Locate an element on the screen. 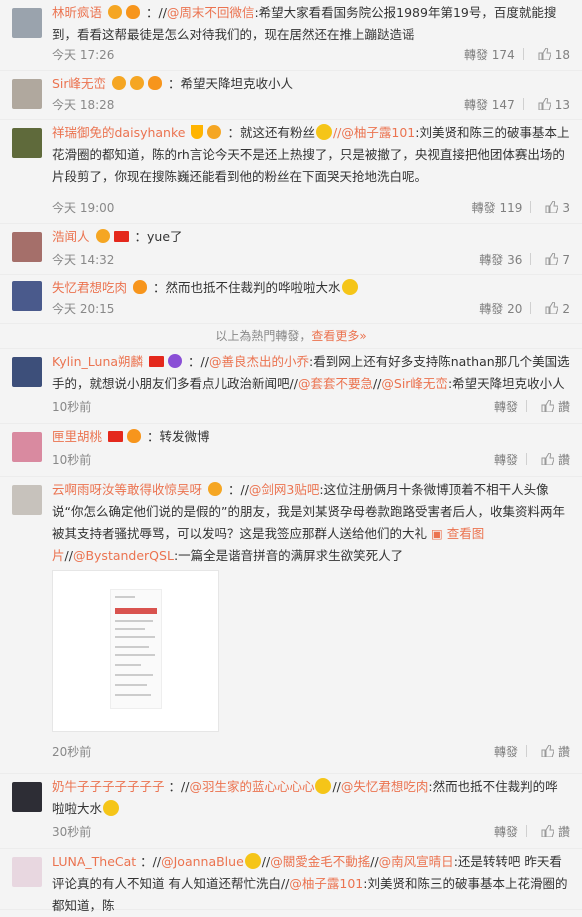  like-count: 18 is located at coordinates (562, 55).